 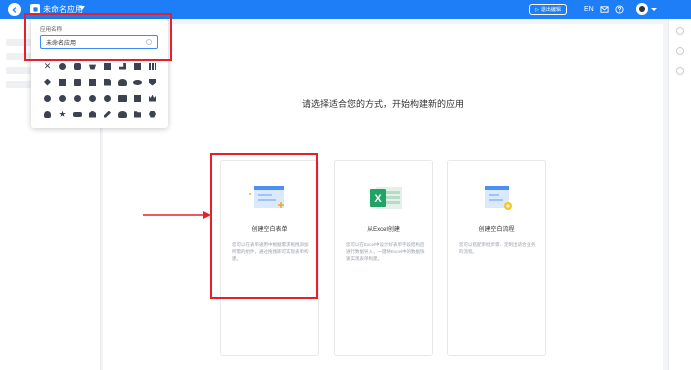 I want to click on exit-edit-button: ▷ 退出编辑, so click(x=548, y=9).